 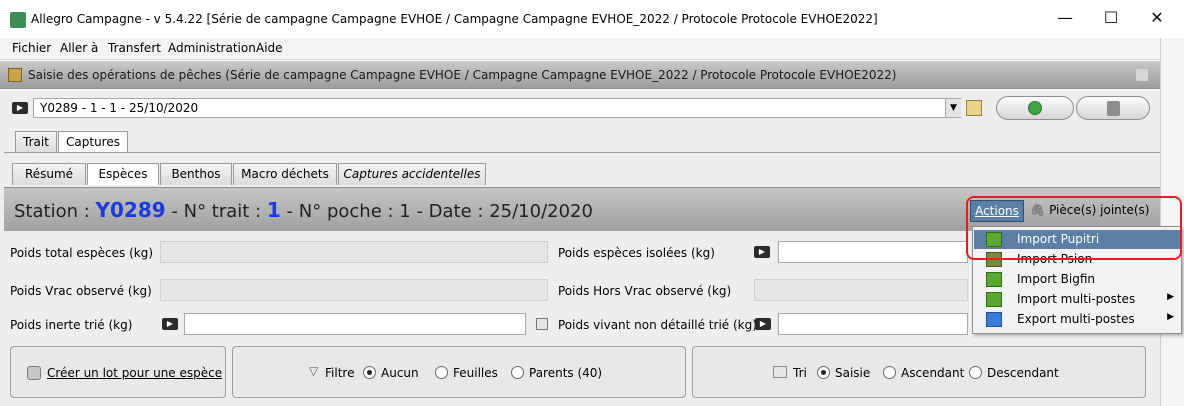 What do you see at coordinates (82, 253) in the screenshot?
I see `poids-total-label: Poids total espèces (kg)` at bounding box center [82, 253].